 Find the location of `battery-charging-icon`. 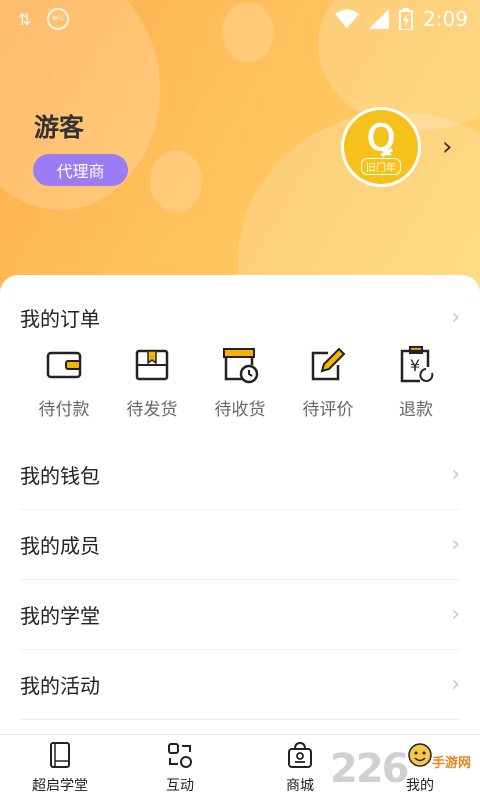

battery-charging-icon is located at coordinates (406, 19).